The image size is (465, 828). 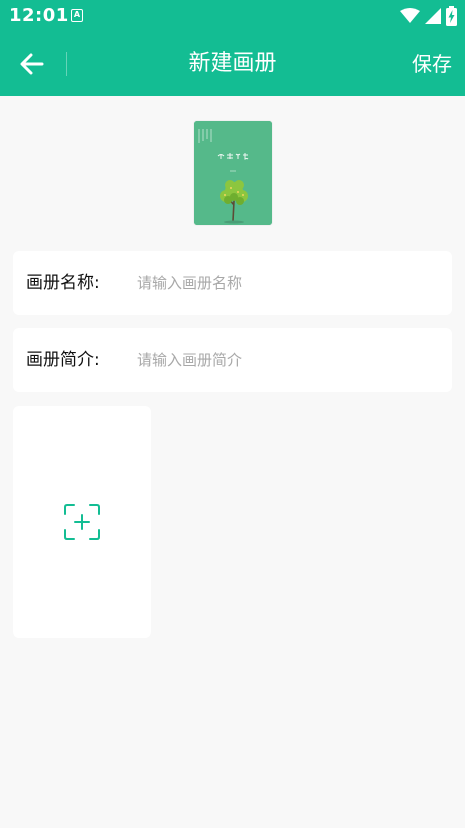 I want to click on album-name-card: 画册名称:, so click(x=232, y=283).